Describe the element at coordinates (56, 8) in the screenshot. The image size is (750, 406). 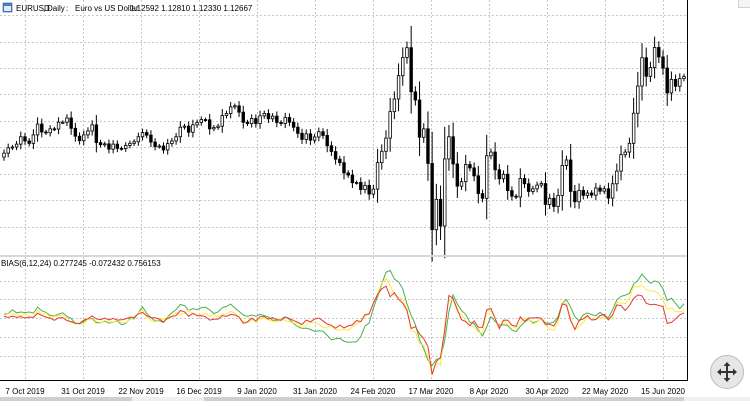
I see `header-timeframe: Daily` at that location.